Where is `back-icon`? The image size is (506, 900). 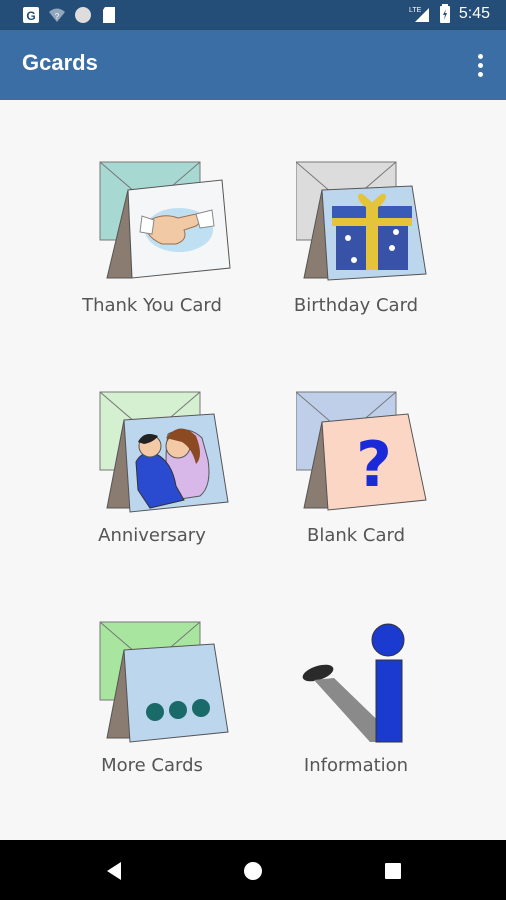 back-icon is located at coordinates (114, 871).